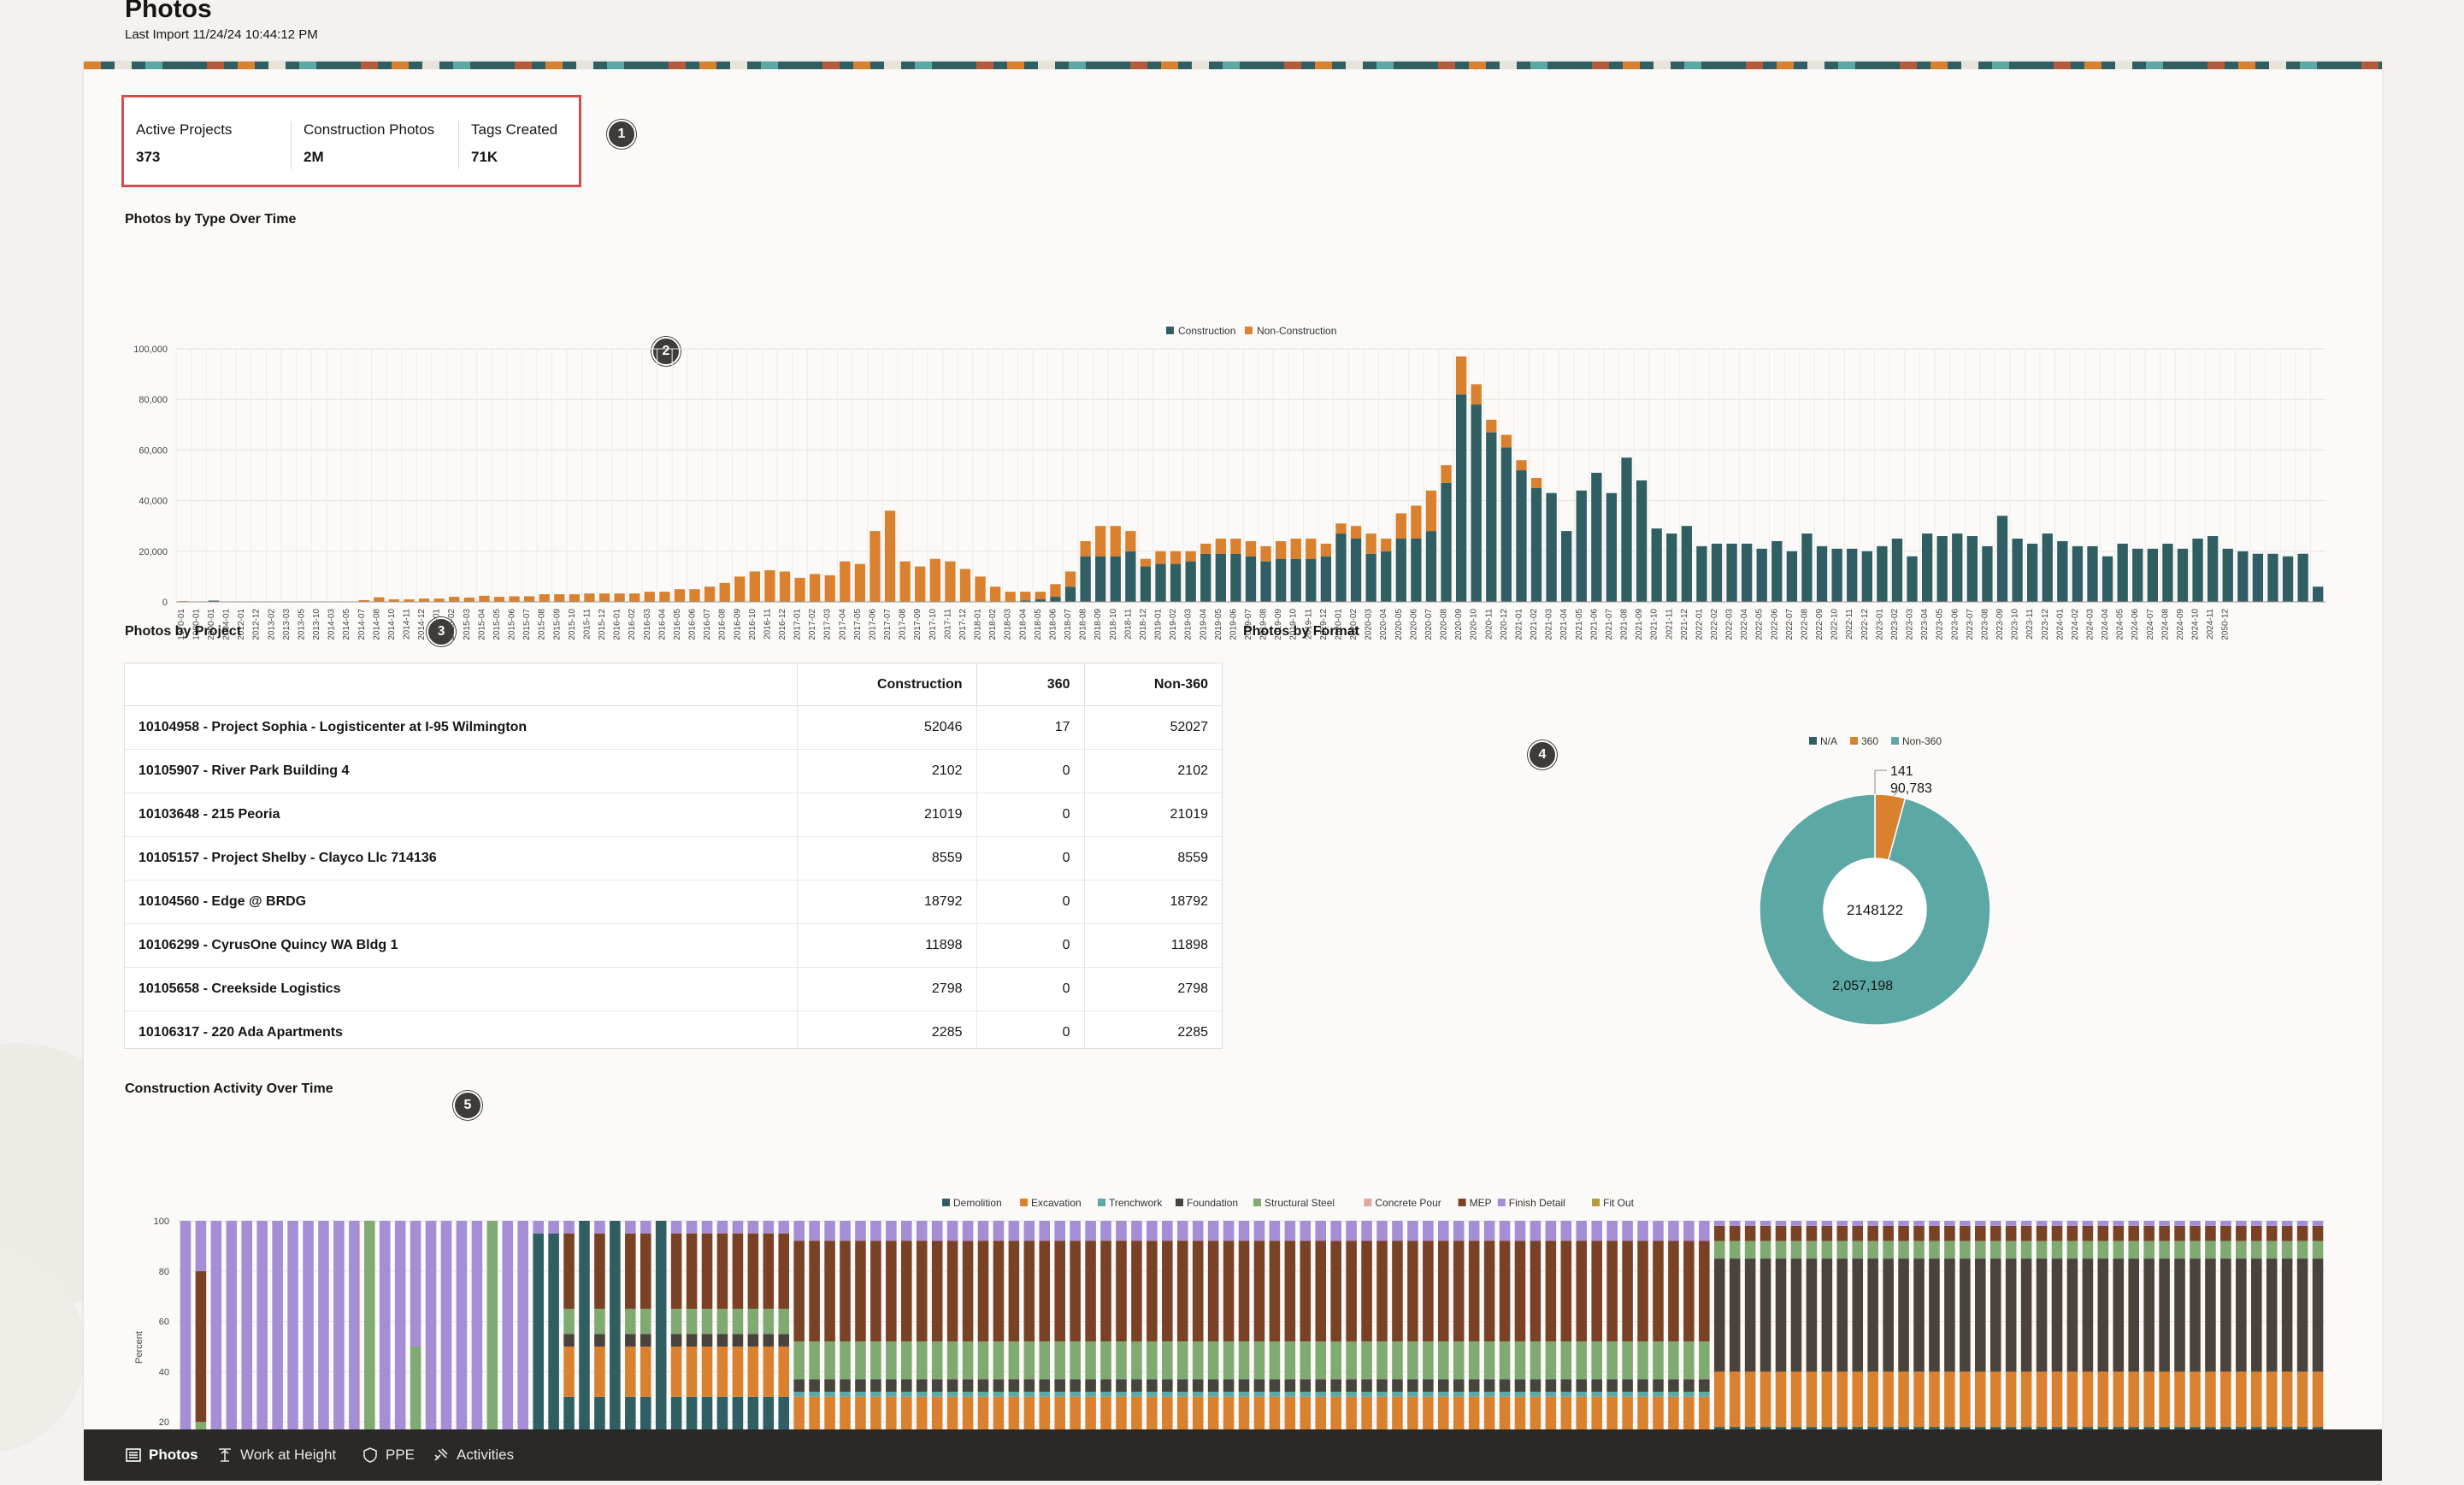 Image resolution: width=2464 pixels, height=1485 pixels. Describe the element at coordinates (1902, 771) in the screenshot. I see `slice-label-n-a: 141` at that location.